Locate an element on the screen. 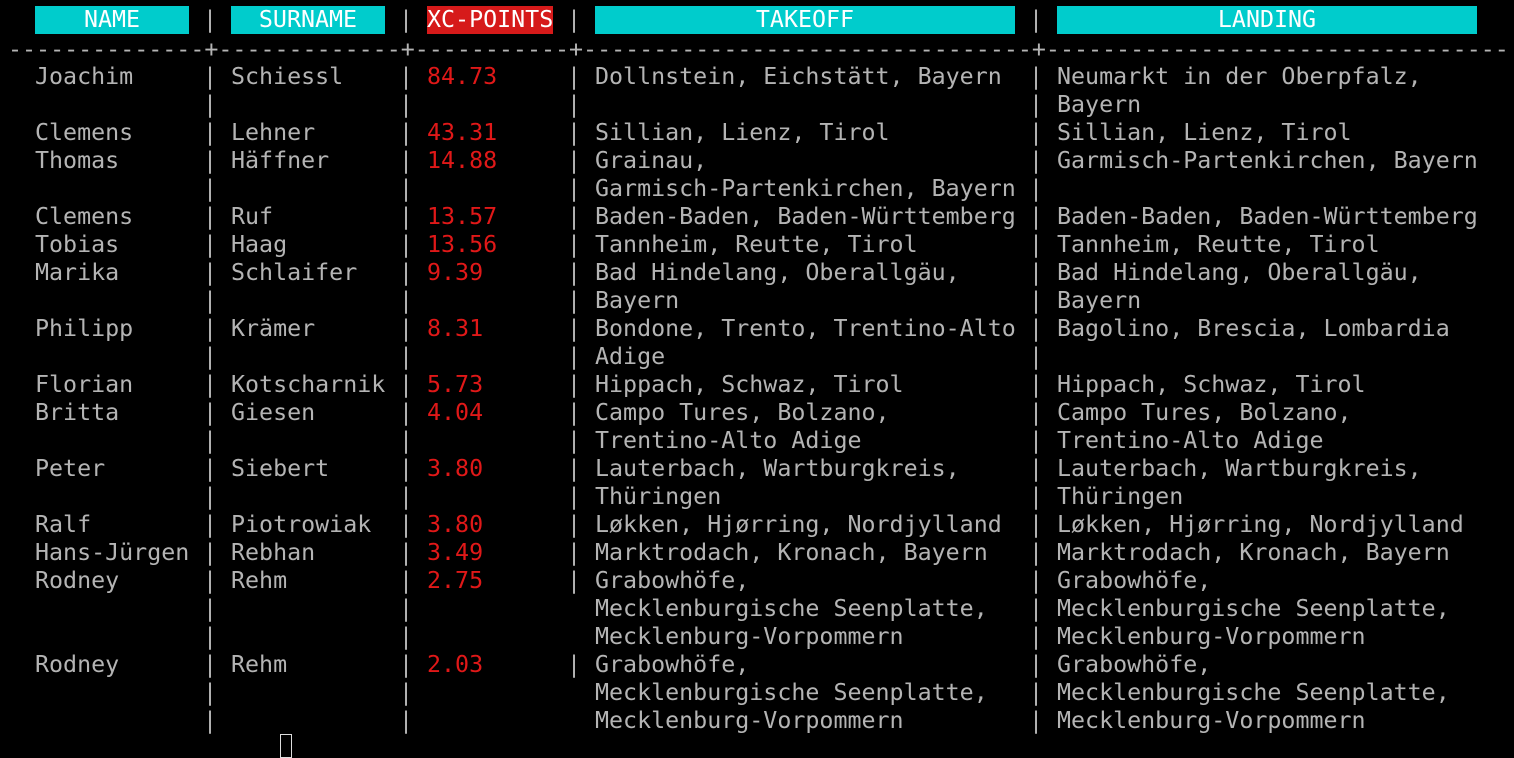 Image resolution: width=1514 pixels, height=758 pixels. cell-xc-points: 2.75 is located at coordinates (455, 580).